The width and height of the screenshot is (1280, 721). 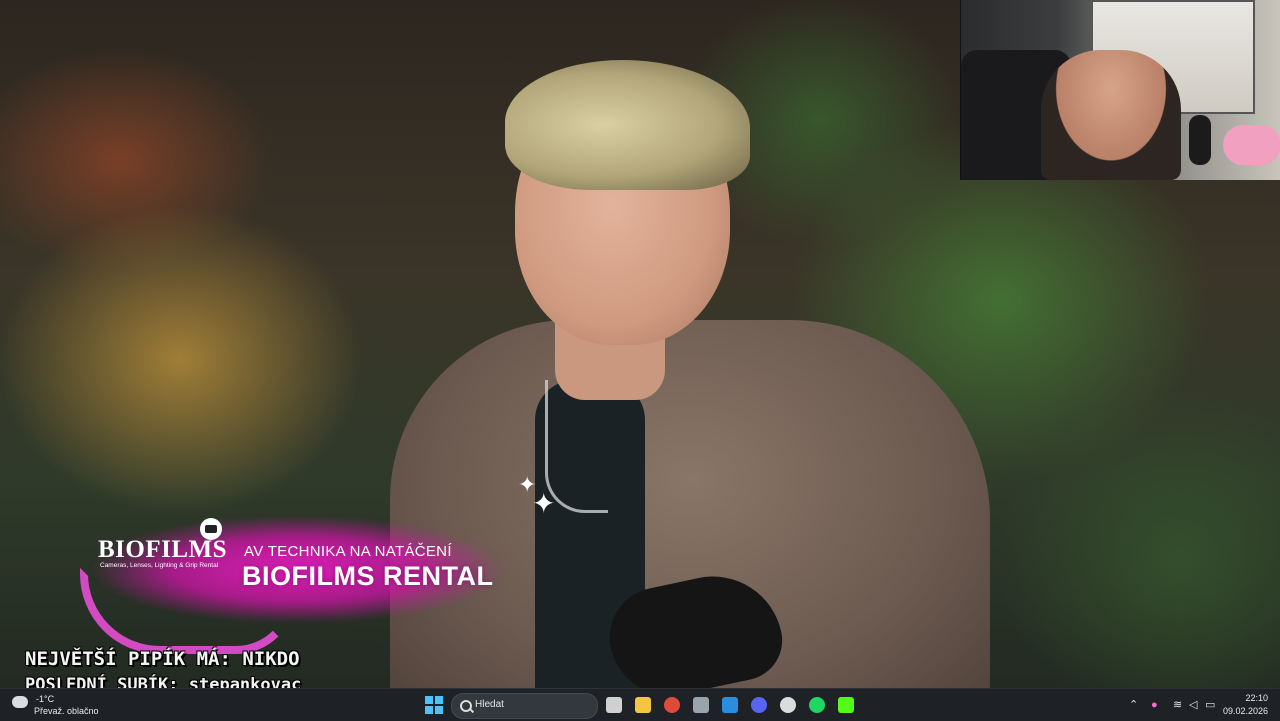 I want to click on search-icon, so click(x=466, y=706).